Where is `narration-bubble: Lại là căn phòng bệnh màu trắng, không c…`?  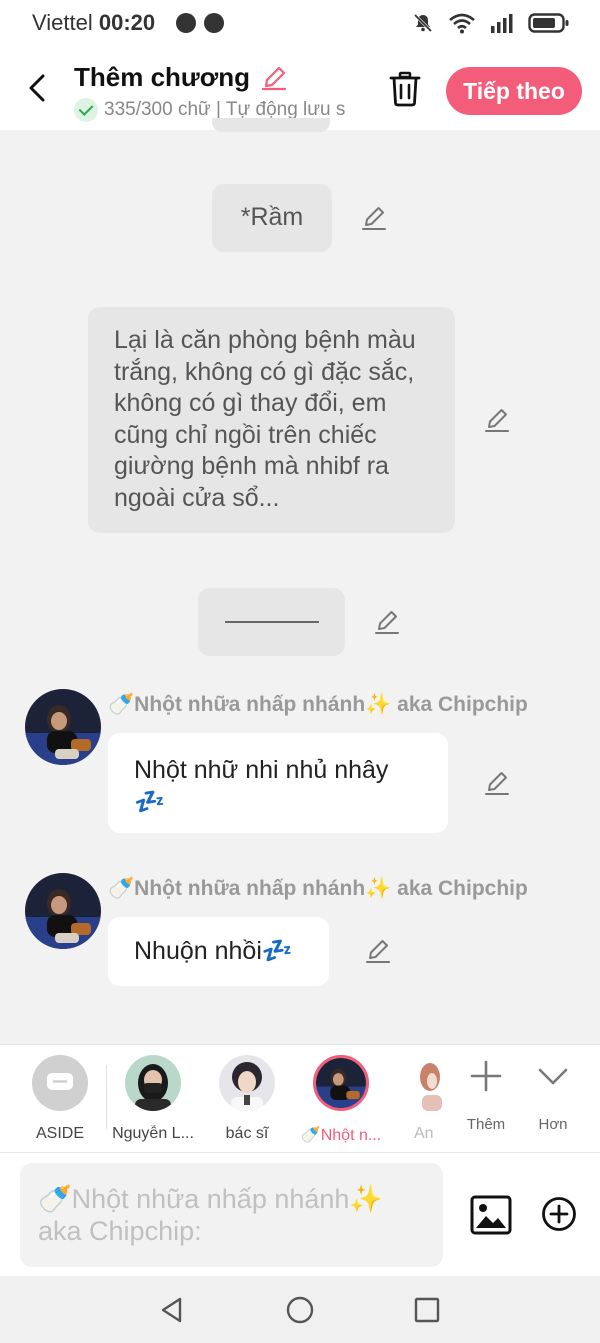 narration-bubble: Lại là căn phòng bệnh màu trắng, không c… is located at coordinates (271, 420).